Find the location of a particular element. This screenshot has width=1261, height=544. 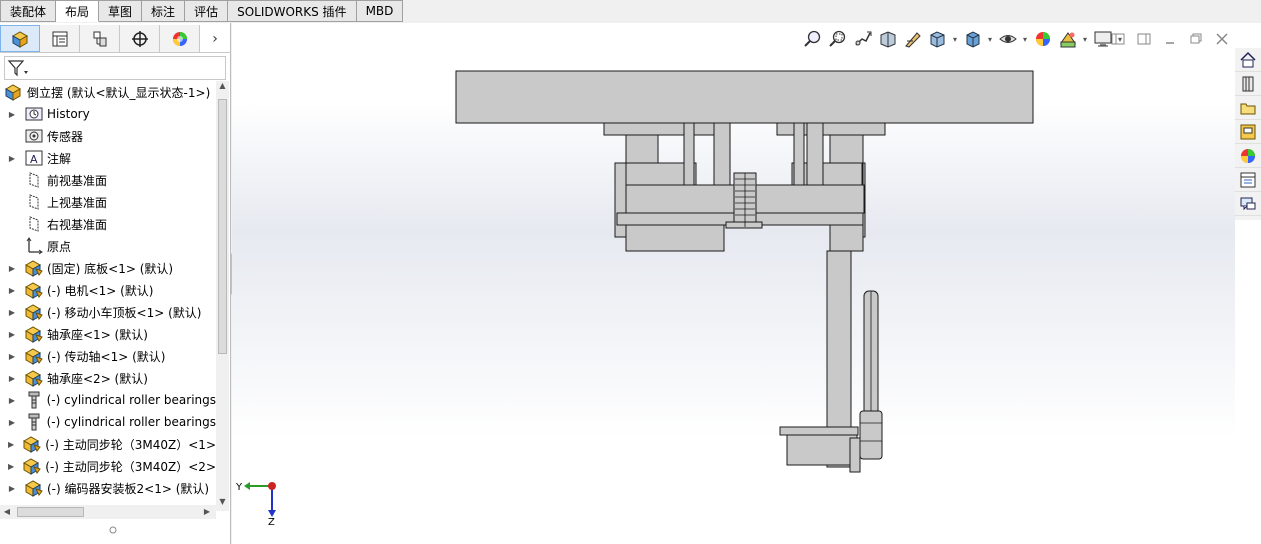

tree-item: 上视基准面 is located at coordinates (108, 202).